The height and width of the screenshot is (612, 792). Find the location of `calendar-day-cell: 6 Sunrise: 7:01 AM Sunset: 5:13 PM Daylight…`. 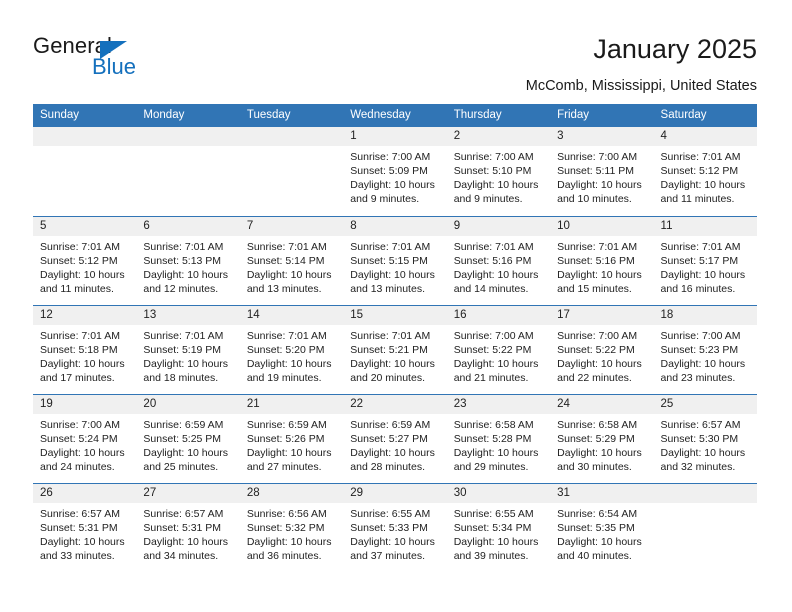

calendar-day-cell: 6 Sunrise: 7:01 AM Sunset: 5:13 PM Daylight… is located at coordinates (188, 260).